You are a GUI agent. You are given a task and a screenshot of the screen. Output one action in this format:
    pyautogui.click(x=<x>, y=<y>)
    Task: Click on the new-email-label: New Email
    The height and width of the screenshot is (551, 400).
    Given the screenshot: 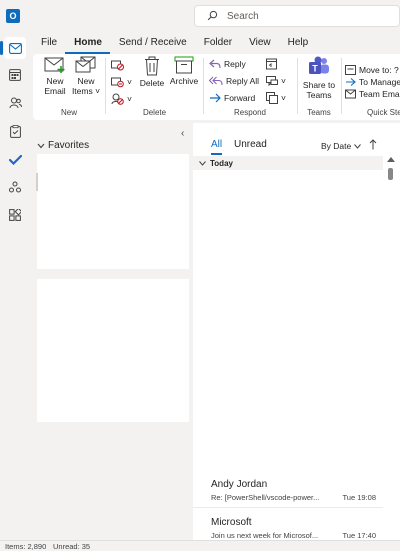 What is the action you would take?
    pyautogui.click(x=55, y=86)
    